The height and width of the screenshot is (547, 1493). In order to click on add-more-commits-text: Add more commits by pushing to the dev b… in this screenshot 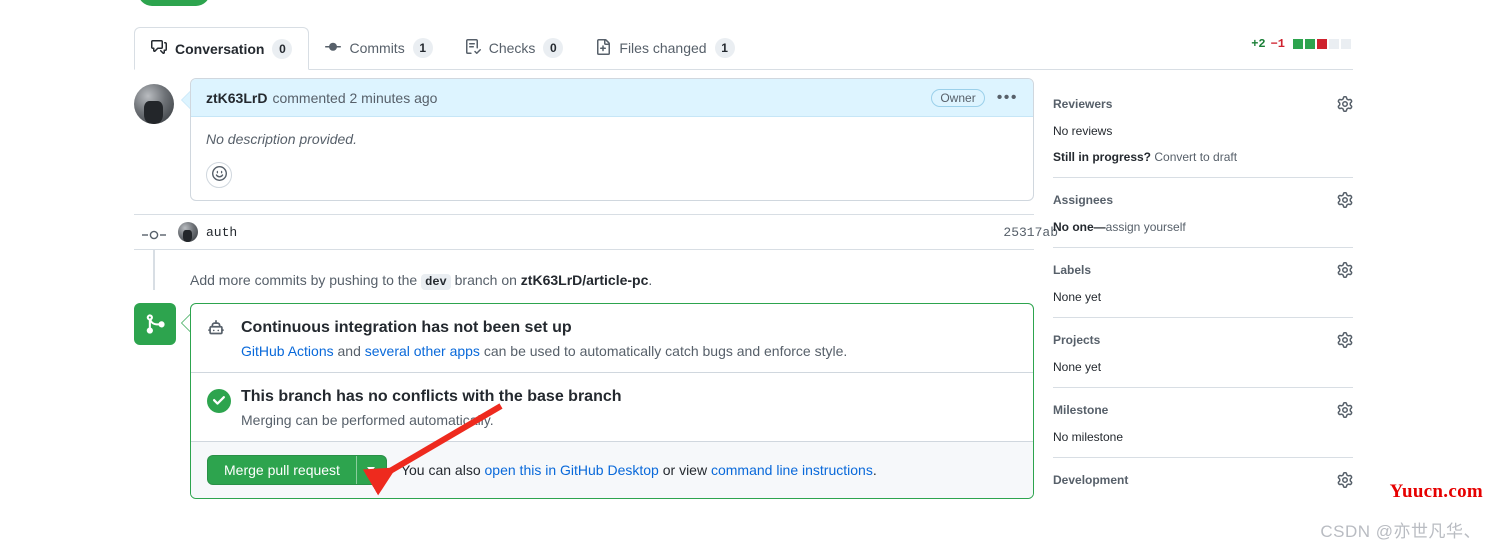, I will do `click(612, 281)`.